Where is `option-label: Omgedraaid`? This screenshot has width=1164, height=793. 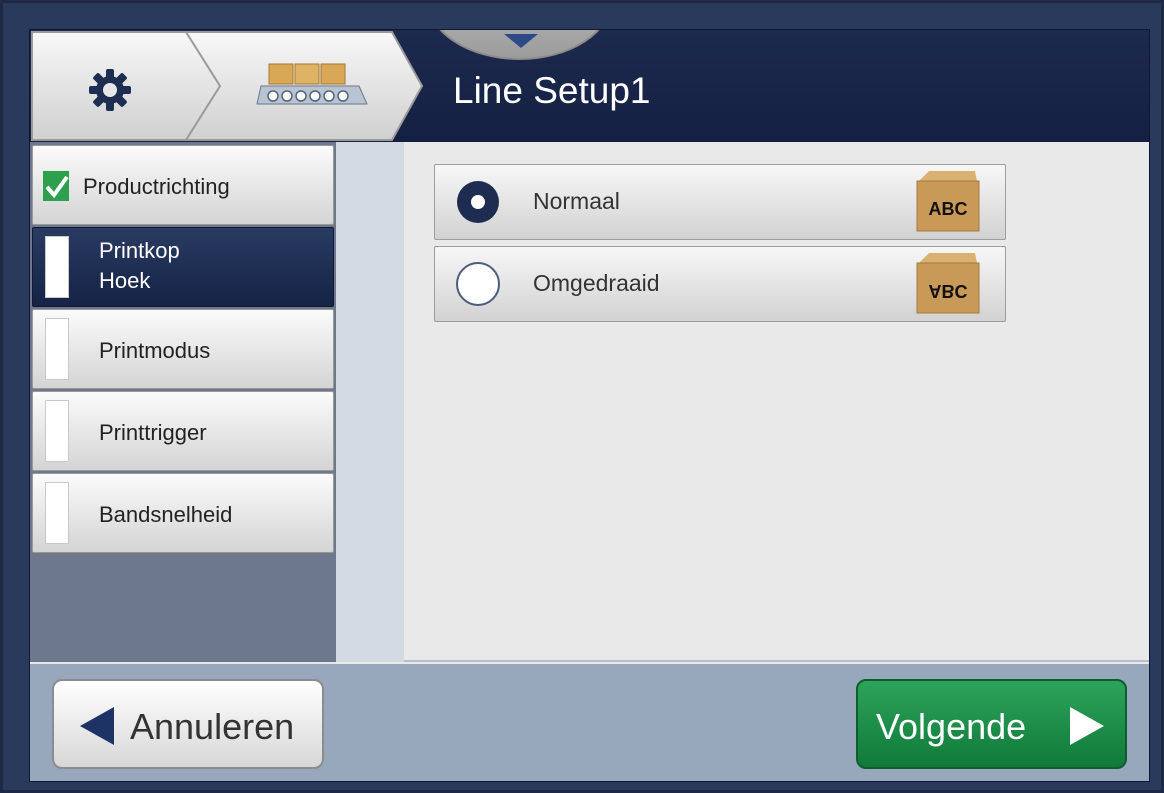 option-label: Omgedraaid is located at coordinates (596, 283).